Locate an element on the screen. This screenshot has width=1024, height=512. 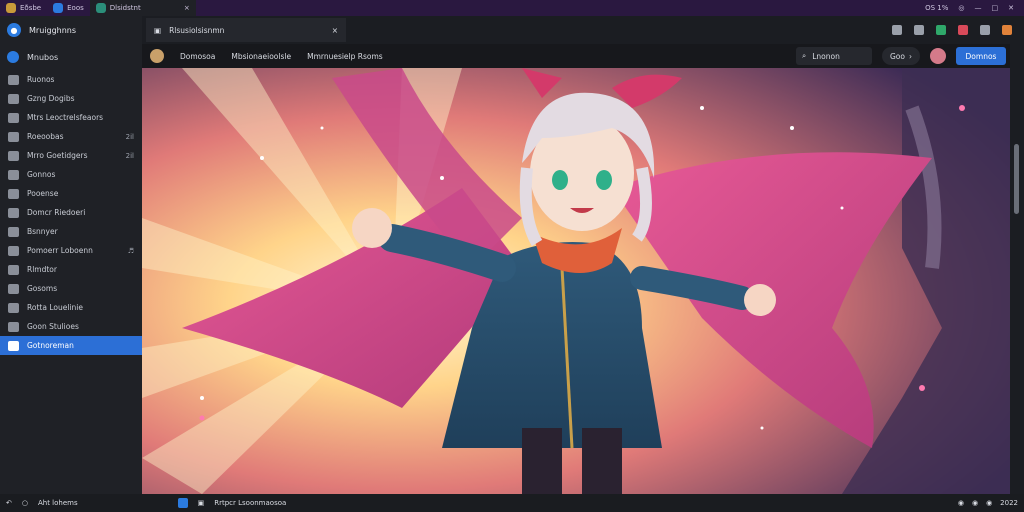
browser-tab-1: Eðsbe is located at coordinates (23, 8).